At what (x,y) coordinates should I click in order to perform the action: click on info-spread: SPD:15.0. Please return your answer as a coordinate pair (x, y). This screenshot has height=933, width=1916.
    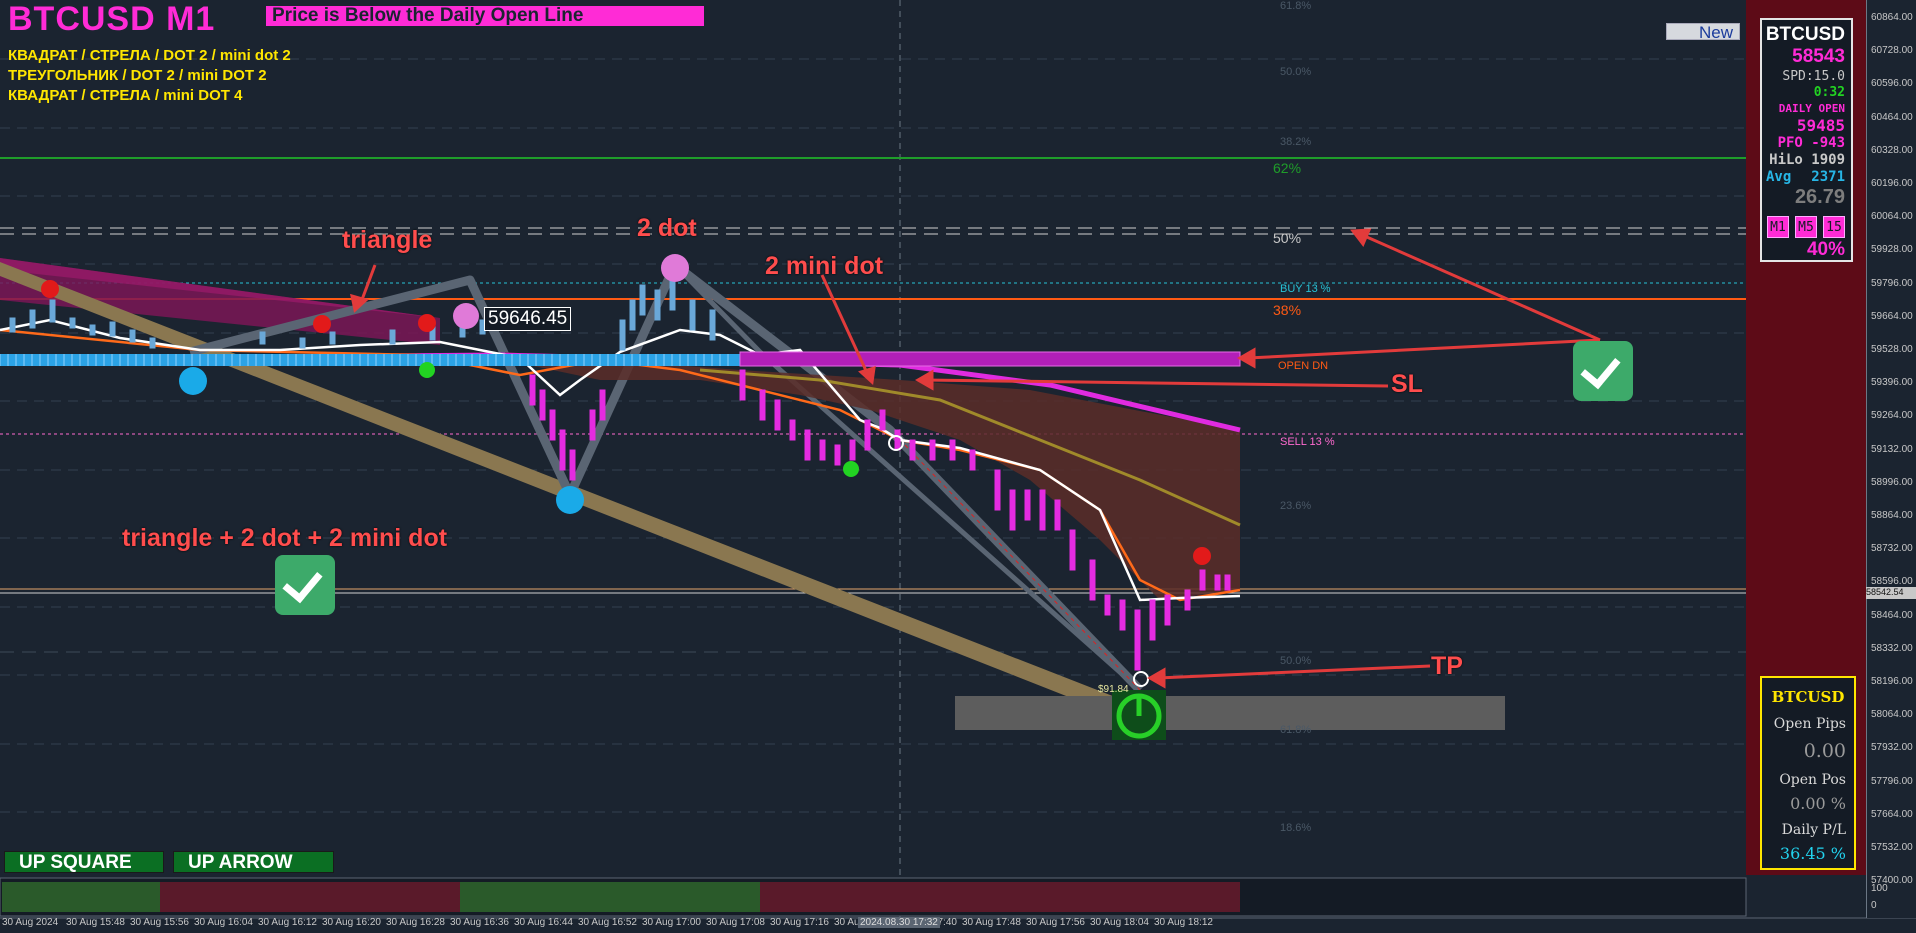
    Looking at the image, I should click on (1813, 76).